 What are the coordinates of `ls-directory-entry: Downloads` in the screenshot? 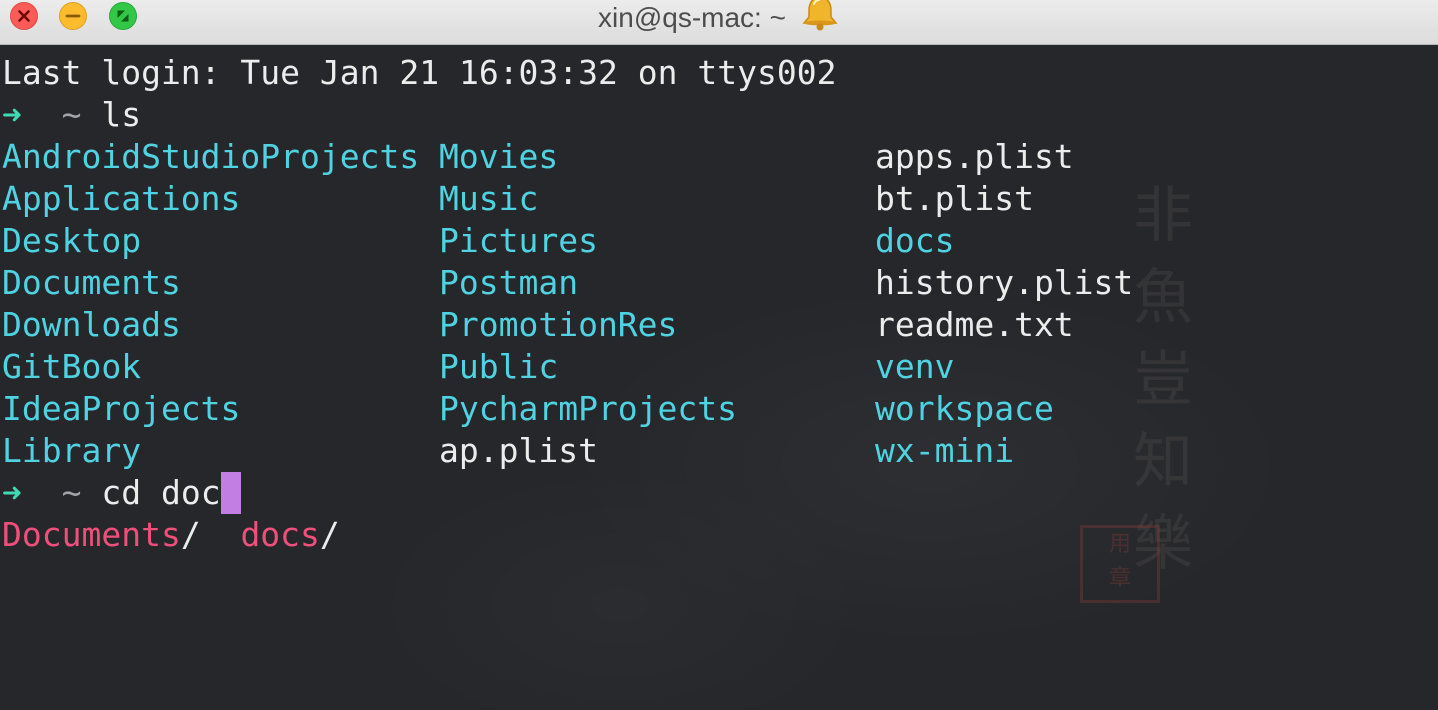 It's located at (91, 324).